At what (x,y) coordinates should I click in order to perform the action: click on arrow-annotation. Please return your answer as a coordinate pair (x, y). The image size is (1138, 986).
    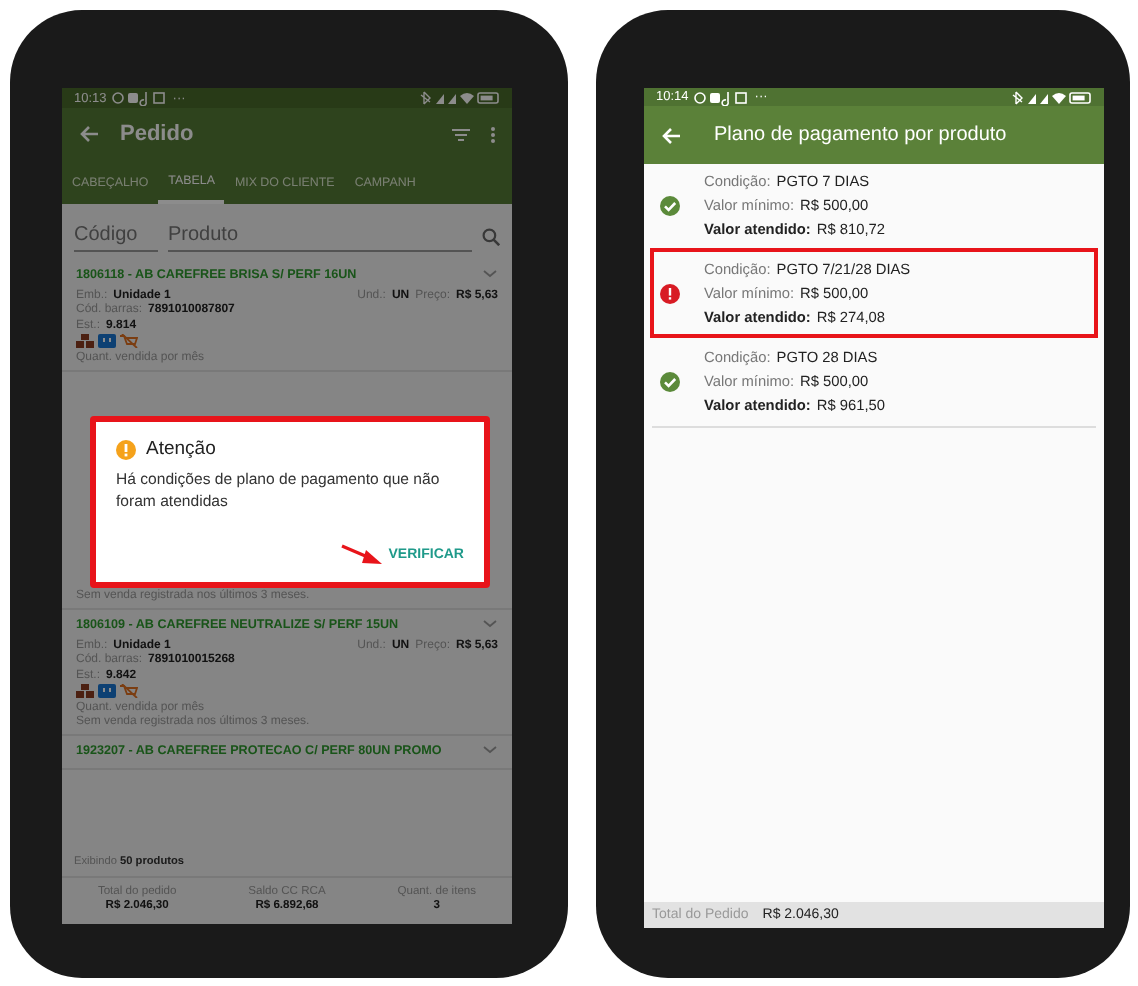
    Looking at the image, I should click on (362, 554).